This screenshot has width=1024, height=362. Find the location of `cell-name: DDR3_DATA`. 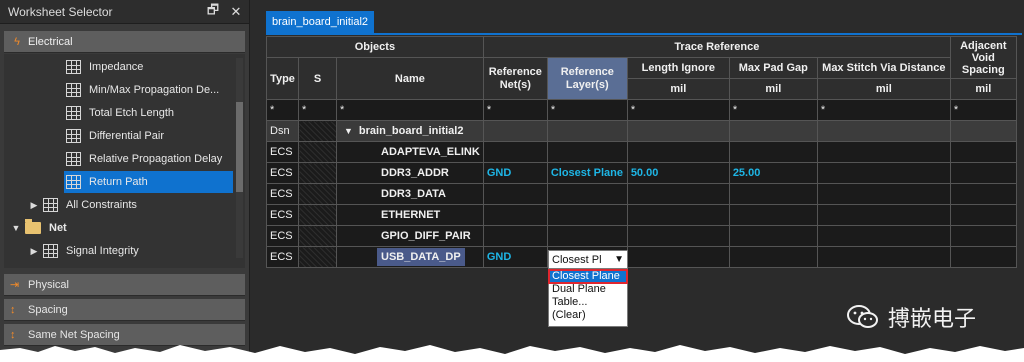

cell-name: DDR3_DATA is located at coordinates (410, 194).